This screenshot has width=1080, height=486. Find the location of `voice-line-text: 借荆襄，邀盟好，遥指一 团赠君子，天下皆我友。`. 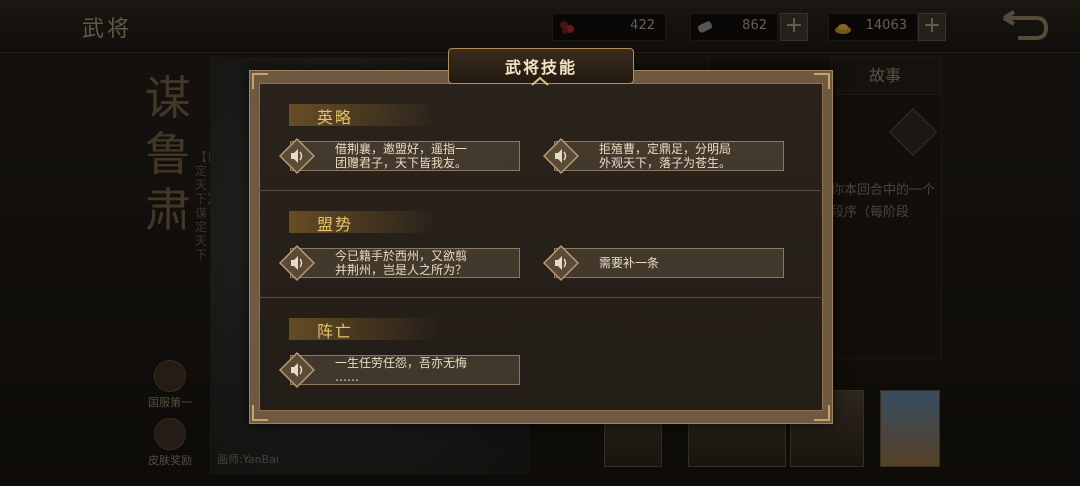

voice-line-text: 借荆襄，邀盟好，遥指一 团赠君子，天下皆我友。 is located at coordinates (401, 156).